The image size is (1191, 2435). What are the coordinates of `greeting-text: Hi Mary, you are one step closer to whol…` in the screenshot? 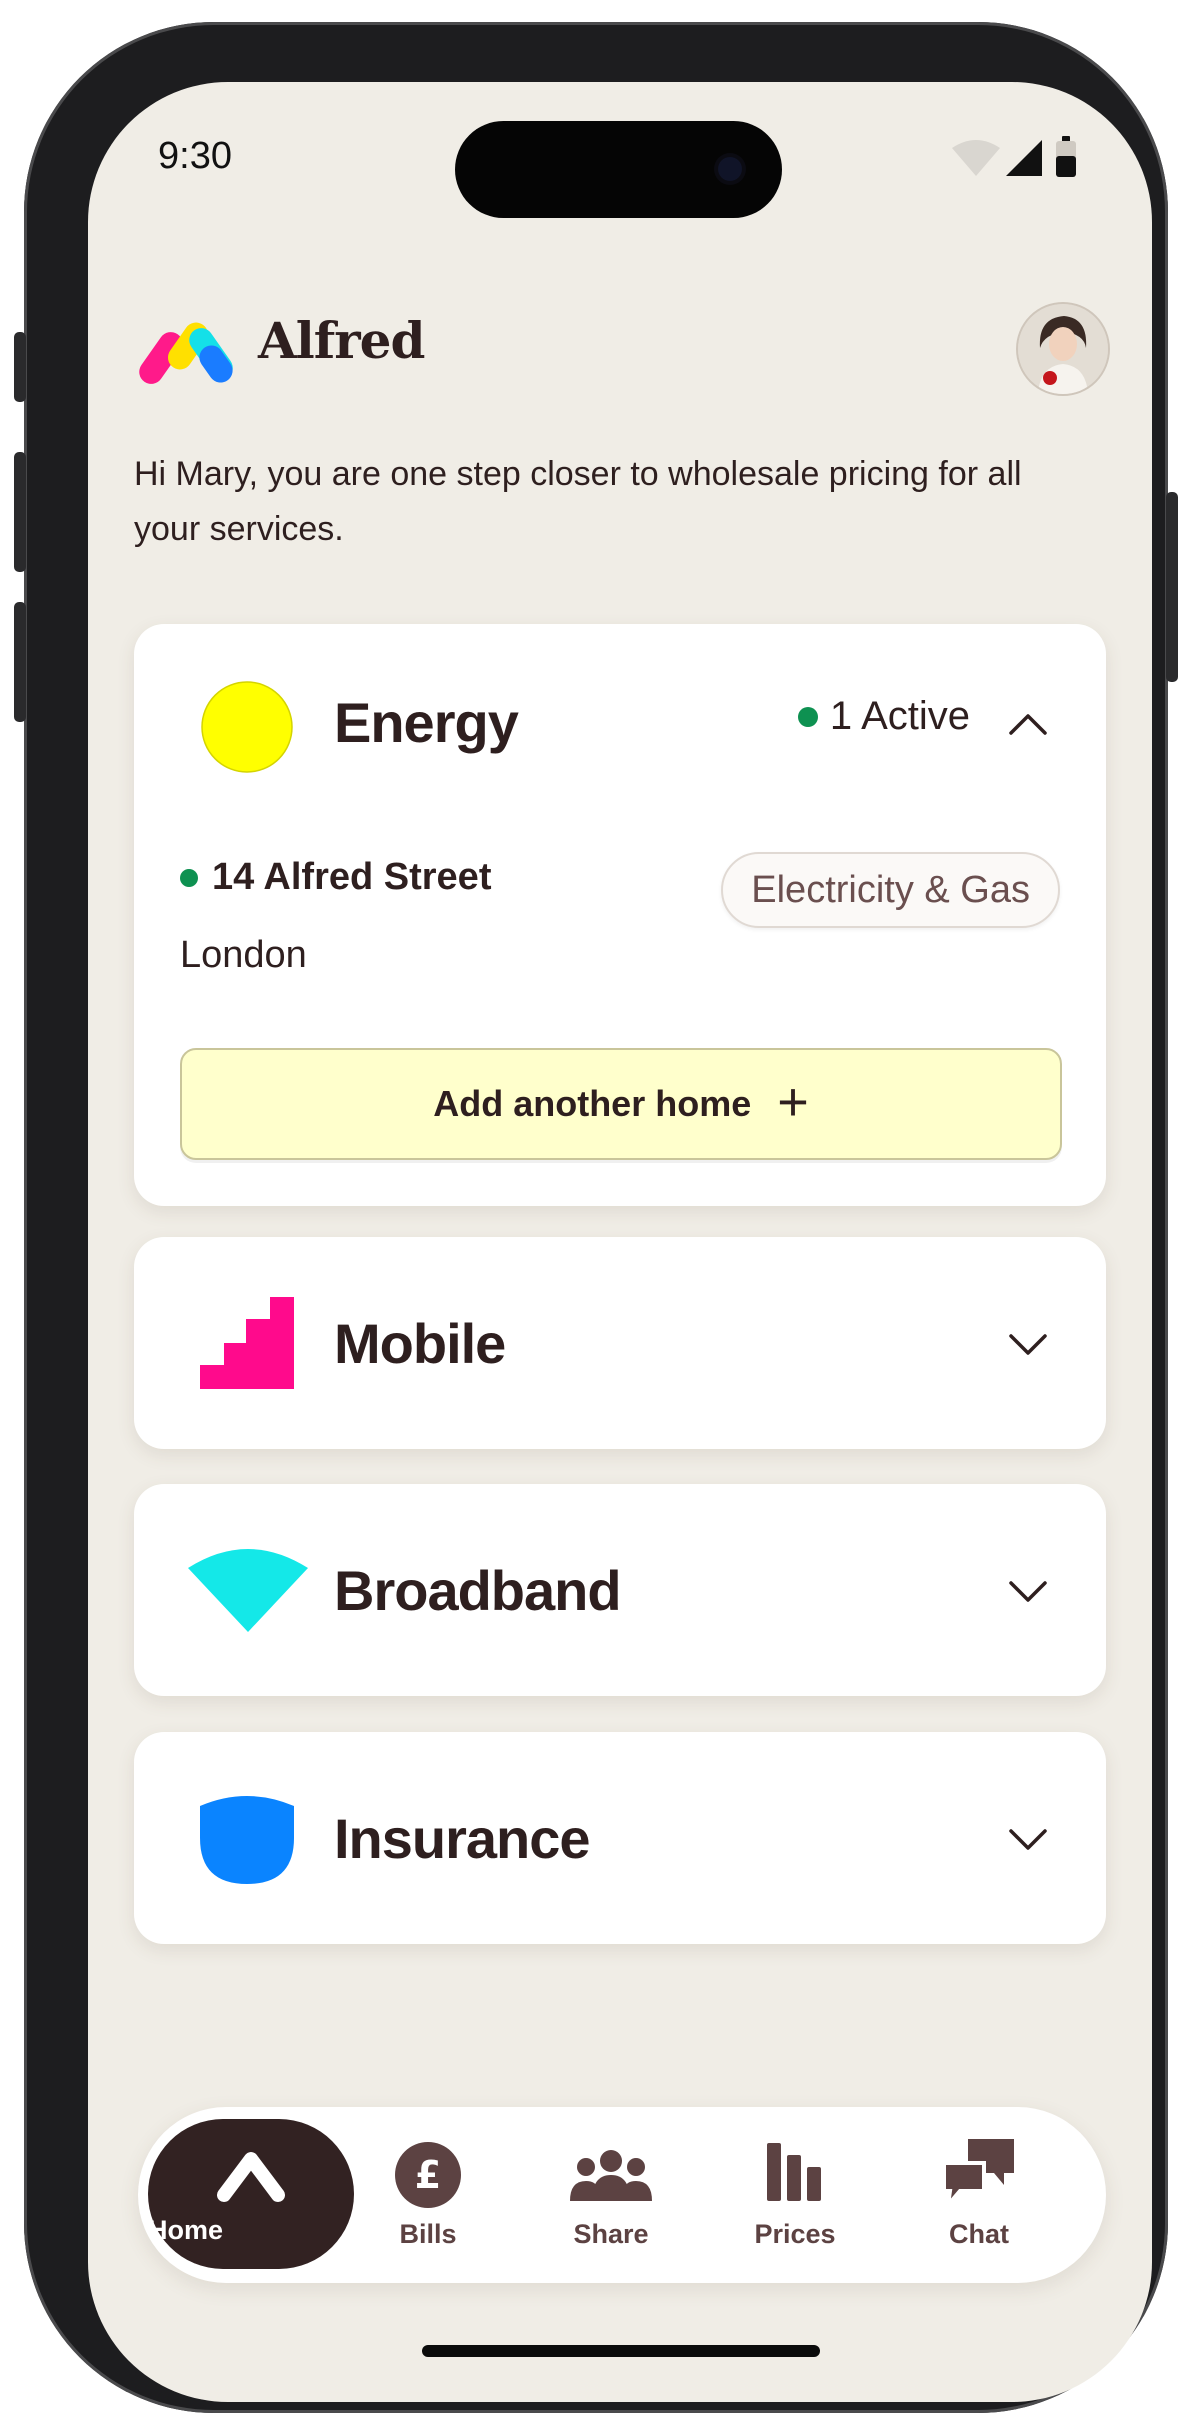 It's located at (578, 501).